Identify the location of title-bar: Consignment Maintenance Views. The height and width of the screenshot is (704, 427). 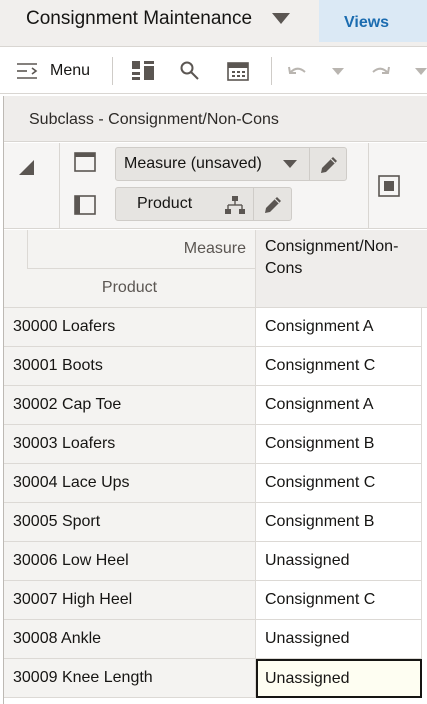
(213, 23).